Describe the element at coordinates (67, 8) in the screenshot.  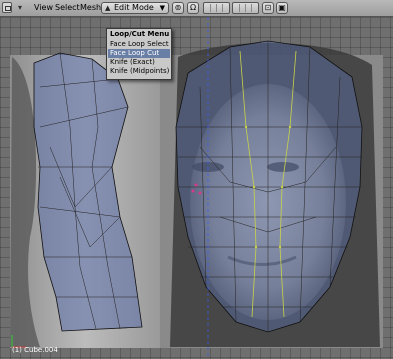
I see `menu-select: Select` at that location.